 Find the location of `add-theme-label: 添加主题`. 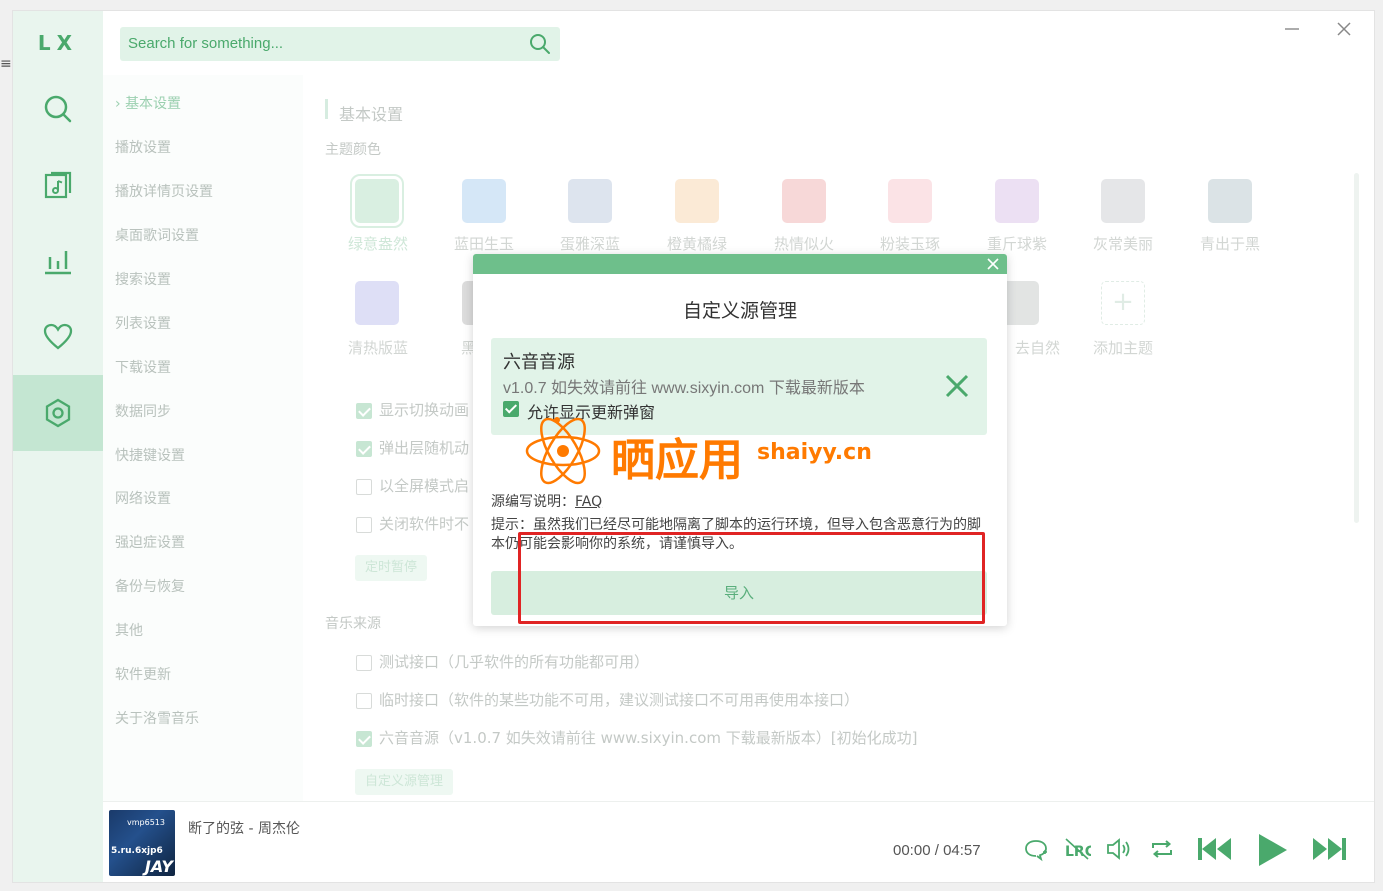

add-theme-label: 添加主题 is located at coordinates (1122, 348).